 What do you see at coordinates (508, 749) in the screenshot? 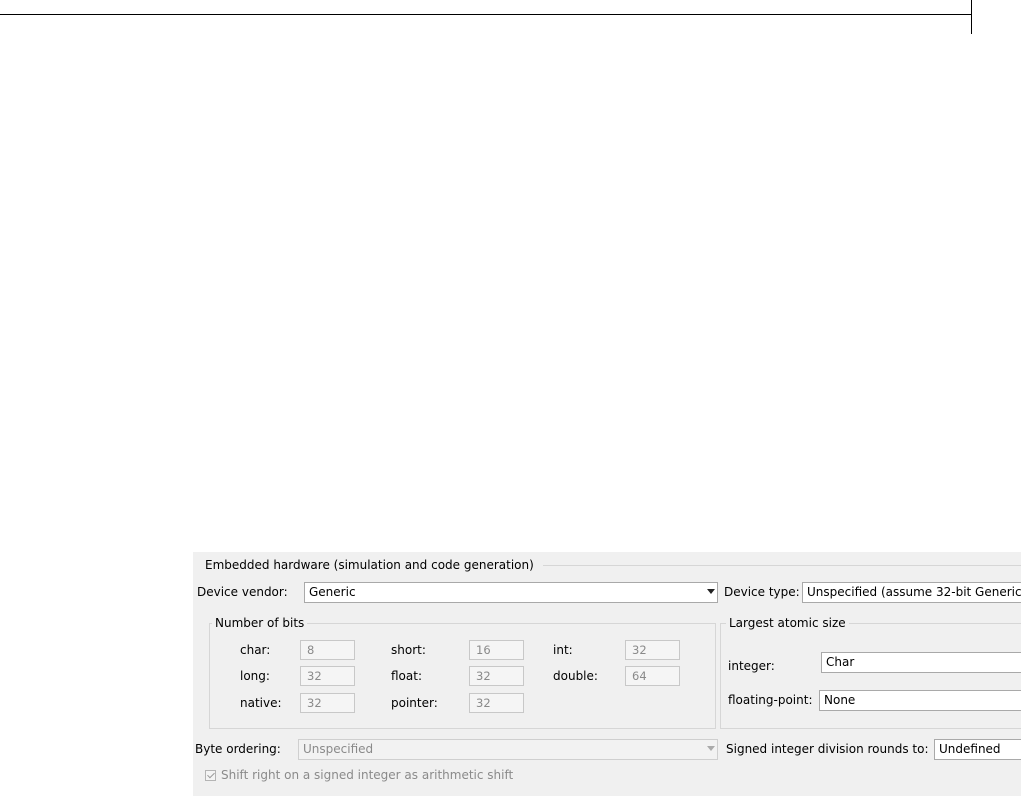
I see `byte-ordering-dropdown: Unspecified` at bounding box center [508, 749].